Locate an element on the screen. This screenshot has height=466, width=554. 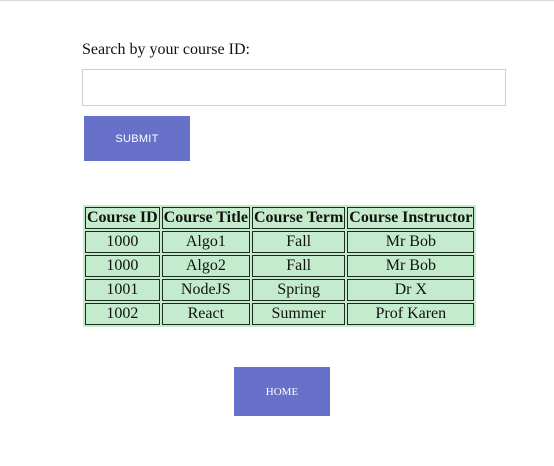
cell-course-id: 1001 is located at coordinates (122, 290).